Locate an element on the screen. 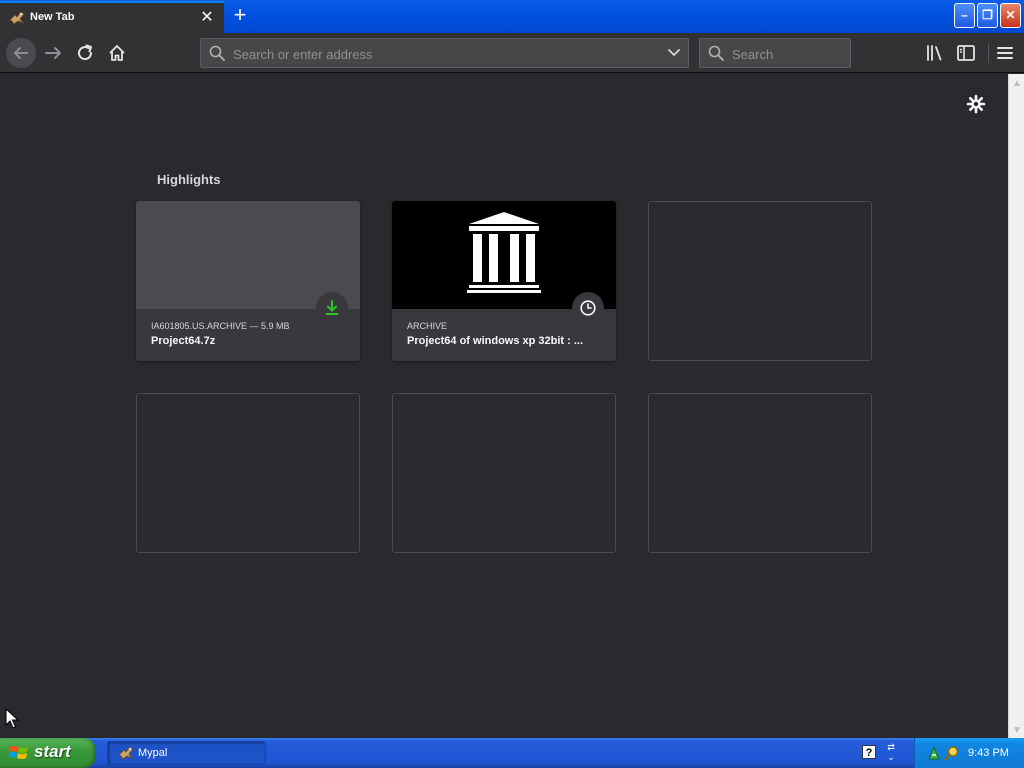 The width and height of the screenshot is (1024, 768). help-icon: ? is located at coordinates (869, 752).